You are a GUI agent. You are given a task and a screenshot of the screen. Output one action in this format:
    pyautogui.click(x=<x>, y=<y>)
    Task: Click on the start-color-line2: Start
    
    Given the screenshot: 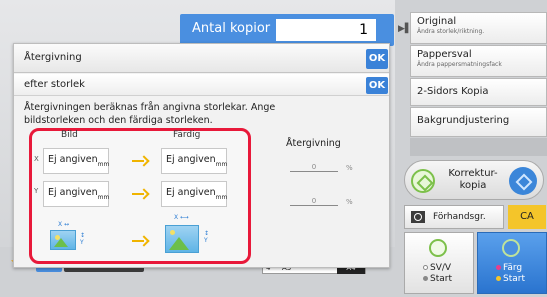 What is the action you would take?
    pyautogui.click(x=514, y=279)
    